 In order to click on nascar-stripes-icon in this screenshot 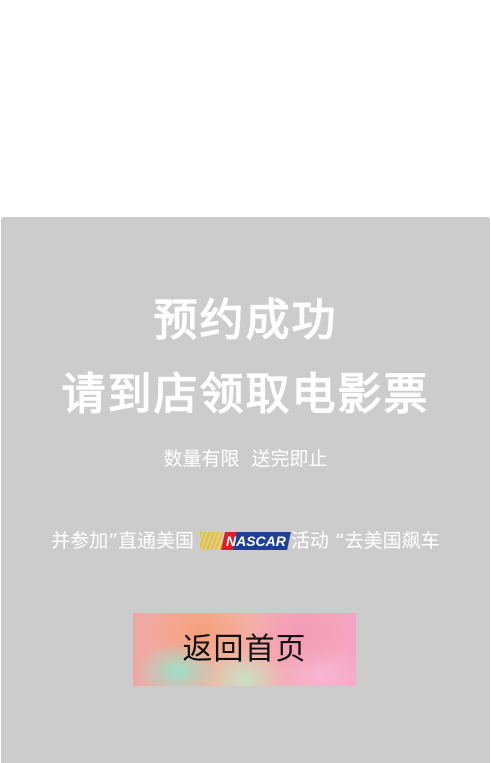, I will do `click(211, 541)`.